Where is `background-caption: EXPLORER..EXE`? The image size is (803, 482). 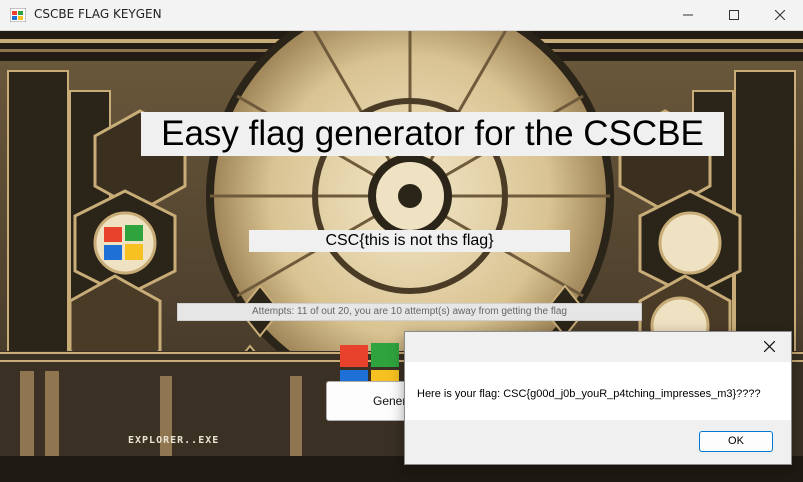
background-caption: EXPLORER..EXE is located at coordinates (174, 440).